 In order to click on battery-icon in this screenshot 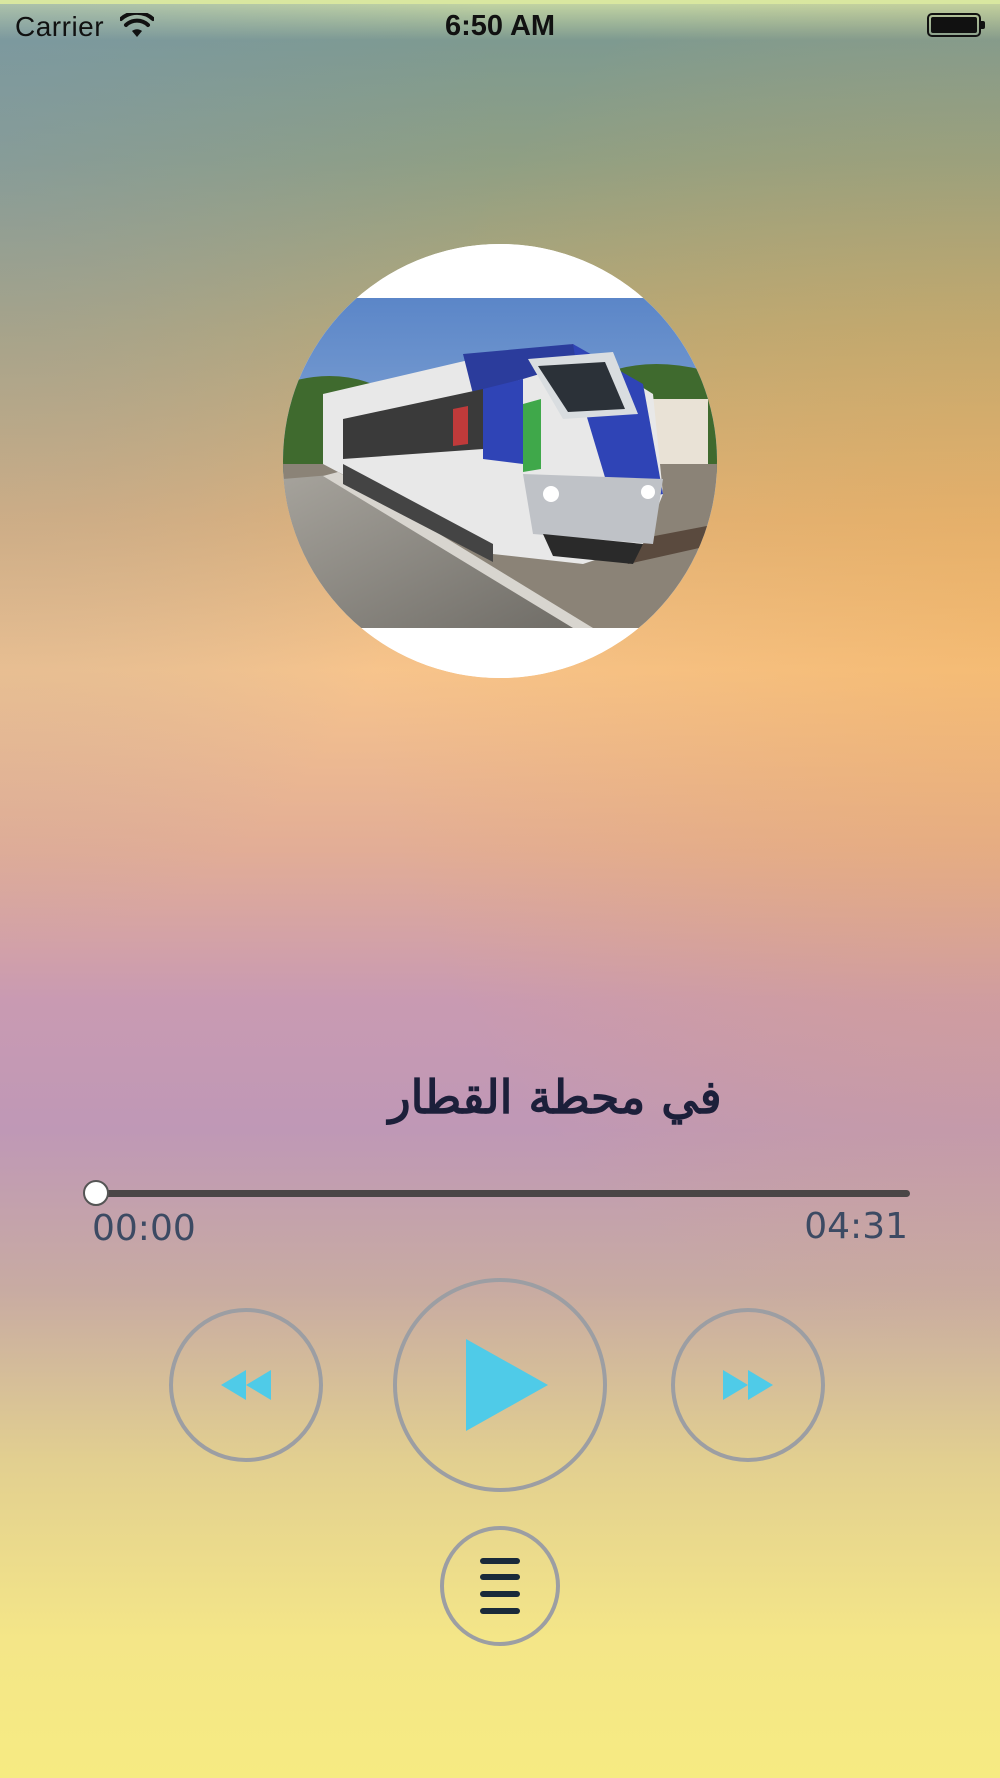, I will do `click(956, 25)`.